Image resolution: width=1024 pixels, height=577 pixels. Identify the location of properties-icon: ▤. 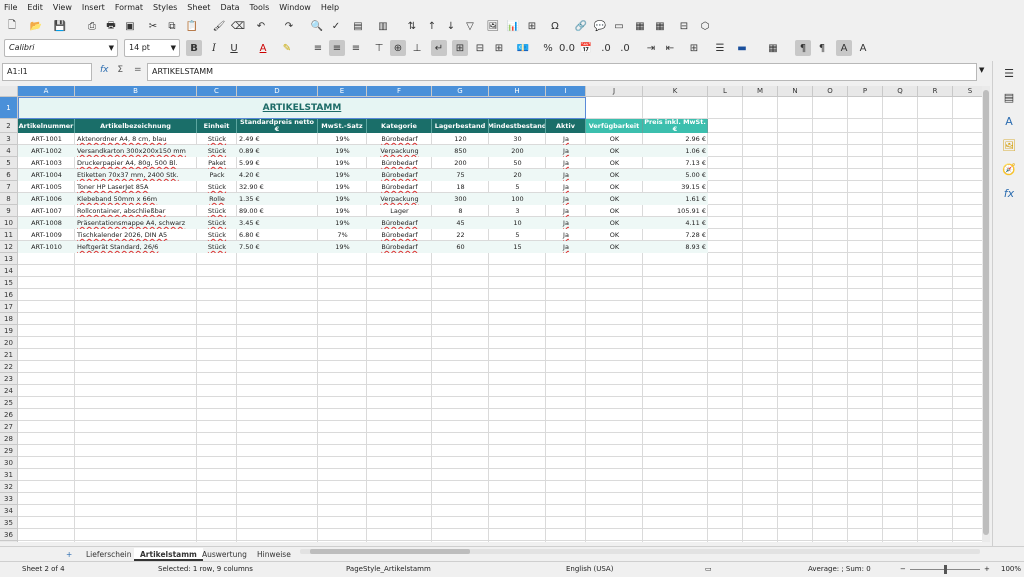
(1009, 98).